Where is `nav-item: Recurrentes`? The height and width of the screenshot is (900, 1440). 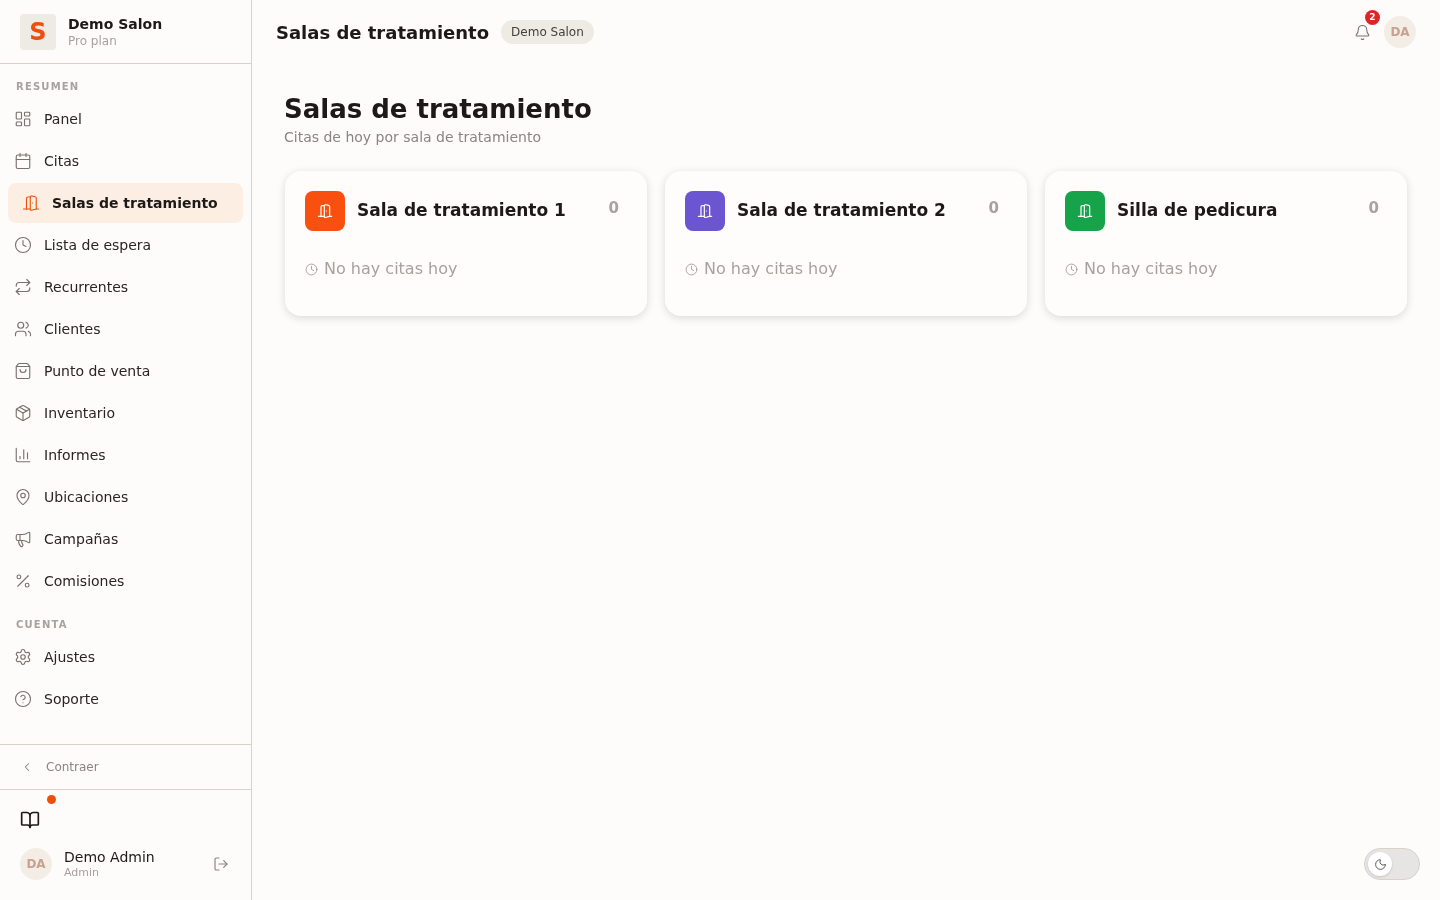
nav-item: Recurrentes is located at coordinates (125, 287).